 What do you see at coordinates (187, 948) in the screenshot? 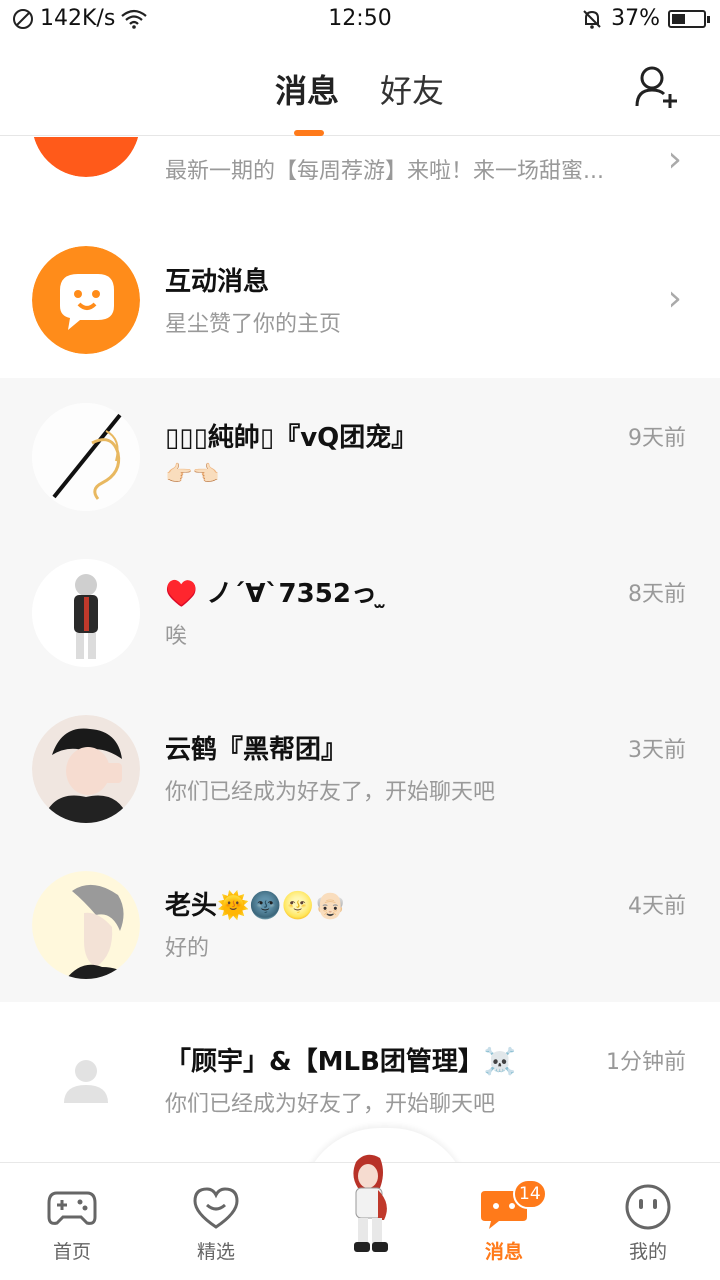
I see `list-item-preview: 好的` at bounding box center [187, 948].